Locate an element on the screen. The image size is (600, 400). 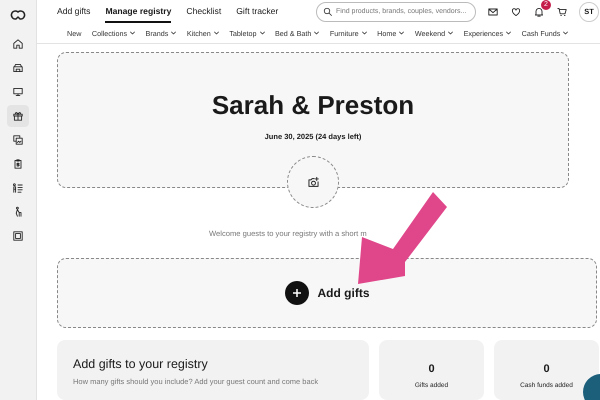
nav-tab: Gift tracker is located at coordinates (257, 11).